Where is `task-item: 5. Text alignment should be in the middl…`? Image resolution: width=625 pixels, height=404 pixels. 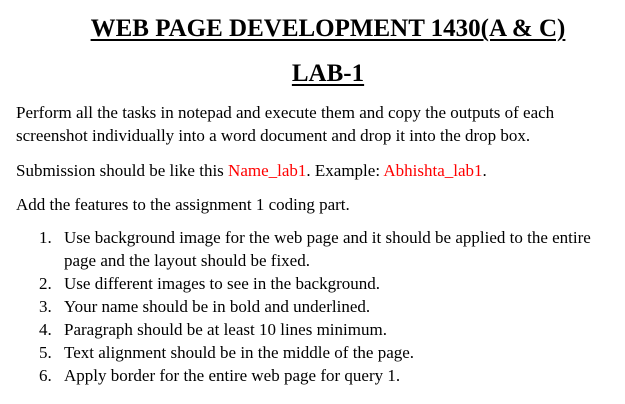 task-item: 5. Text alignment should be in the middl… is located at coordinates (316, 352).